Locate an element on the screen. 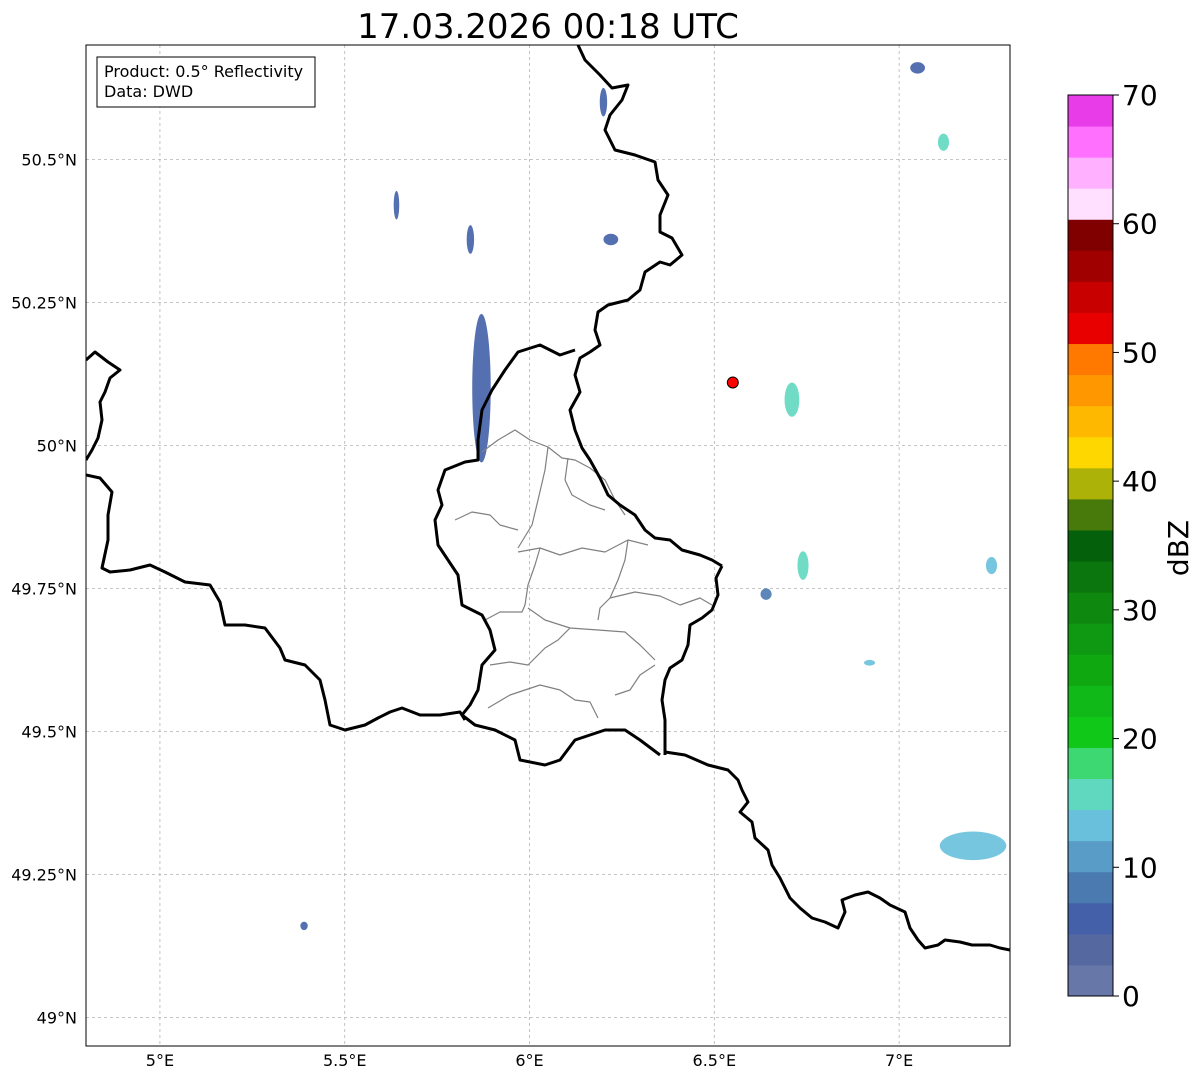 The image size is (1202, 1081). colorbar-tick-label: 70 is located at coordinates (1140, 95).